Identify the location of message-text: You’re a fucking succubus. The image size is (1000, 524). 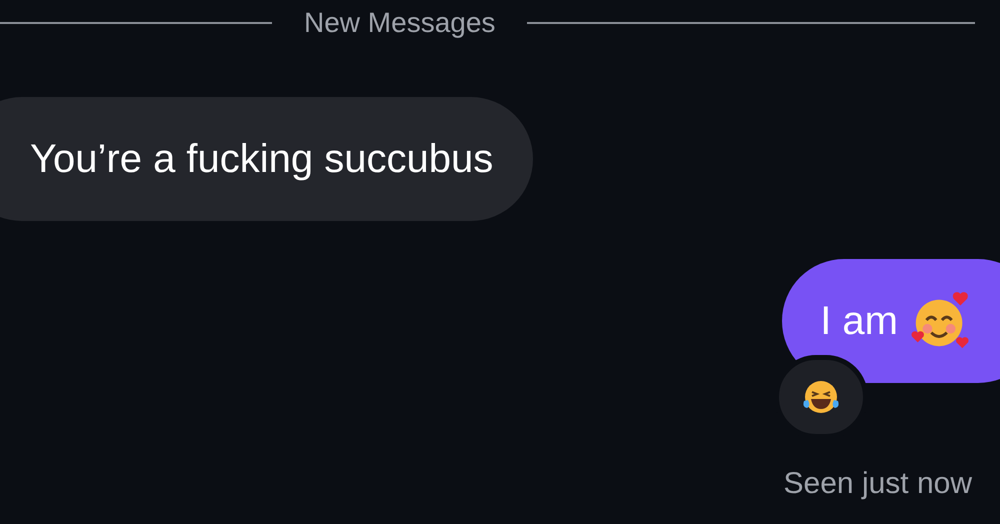
(262, 159).